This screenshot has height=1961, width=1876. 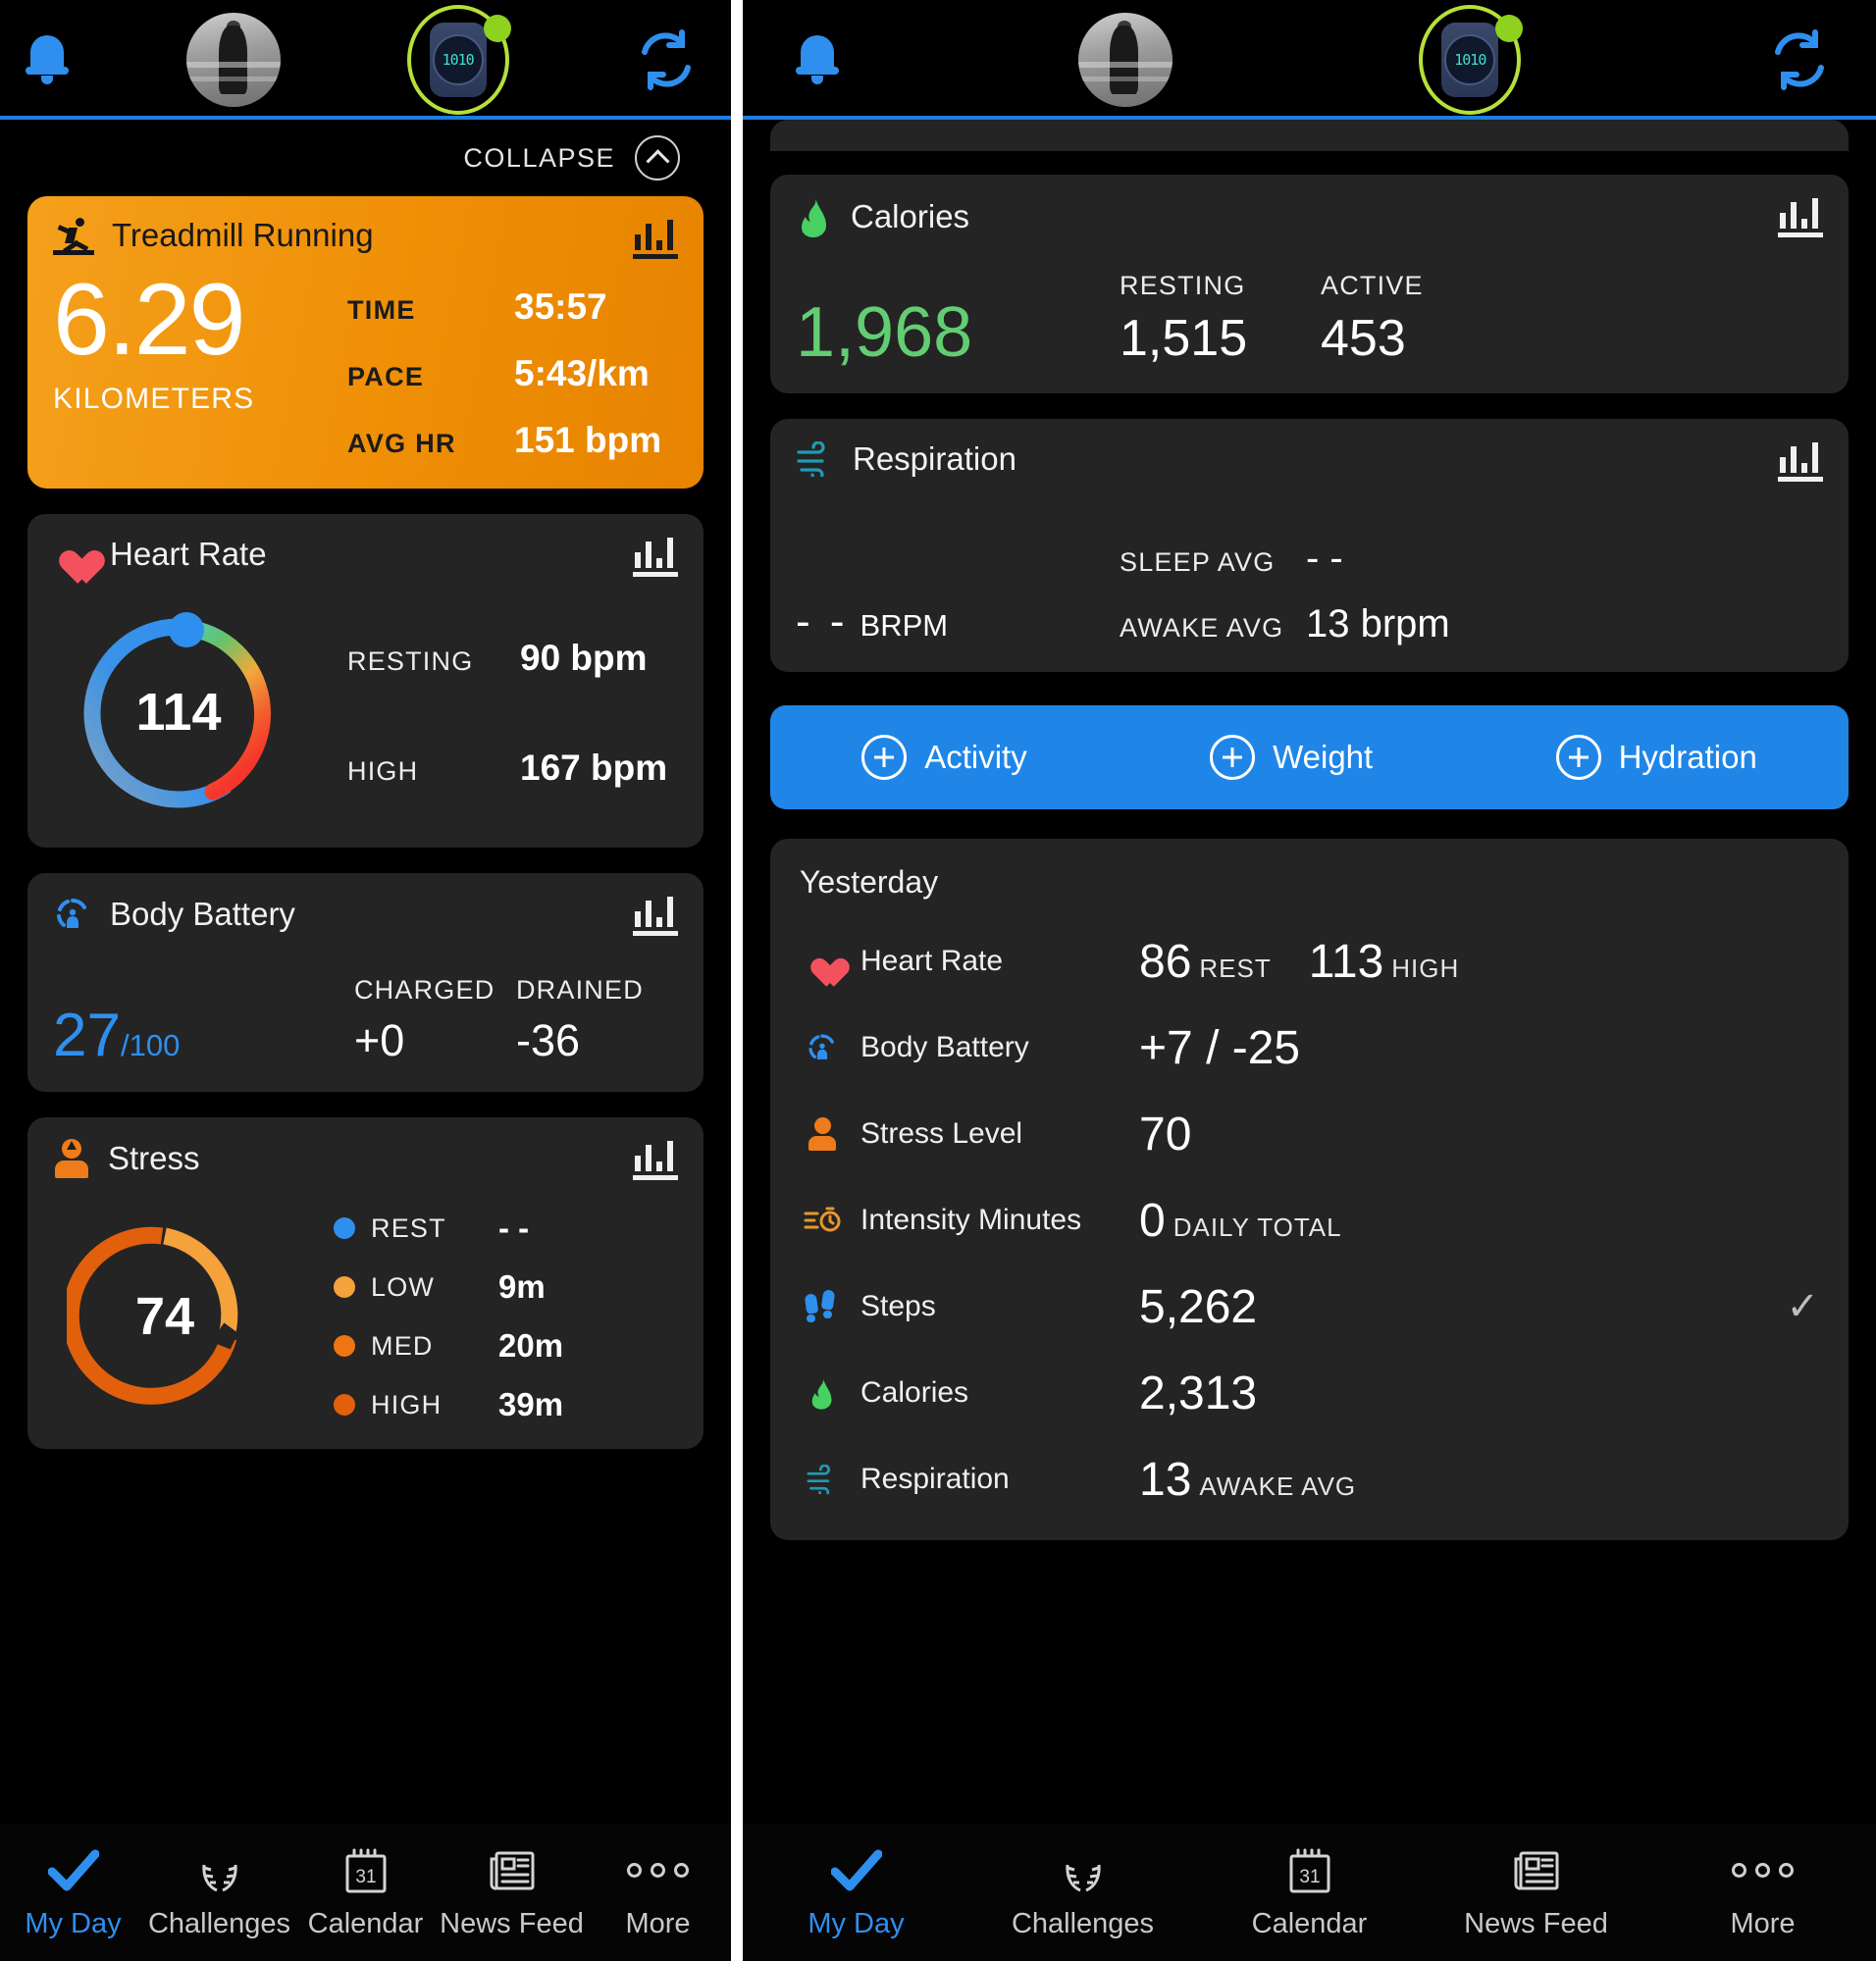 What do you see at coordinates (1202, 628) in the screenshot?
I see `respiration-stat-label: AWAKE AVG` at bounding box center [1202, 628].